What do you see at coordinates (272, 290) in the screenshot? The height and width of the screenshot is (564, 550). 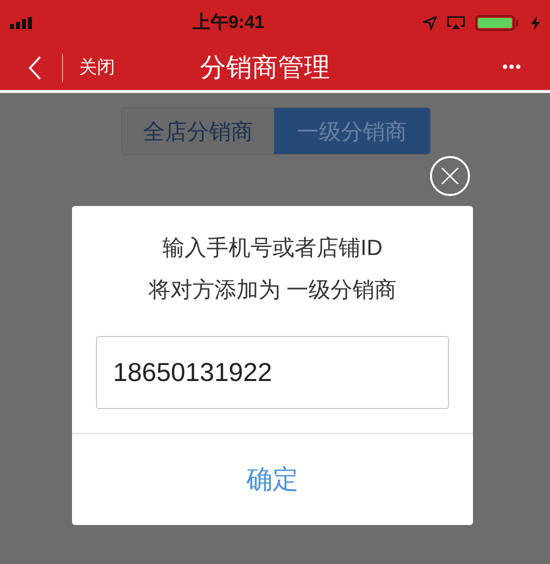 I see `dialog-message: 将对方添加为 一级分销商` at bounding box center [272, 290].